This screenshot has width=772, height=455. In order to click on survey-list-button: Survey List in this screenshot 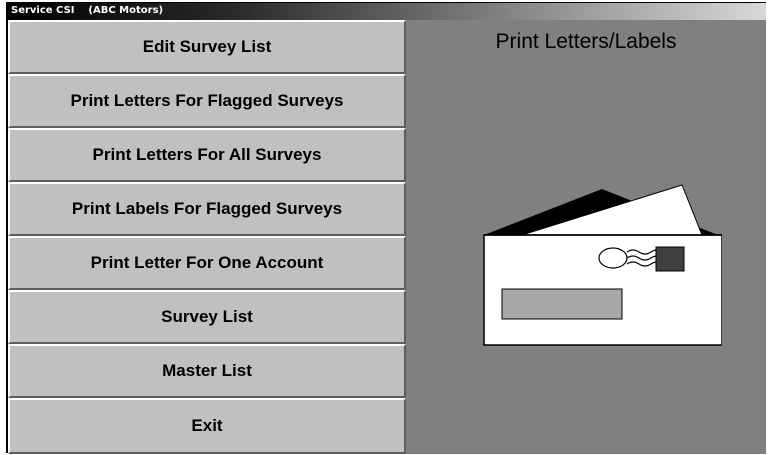, I will do `click(207, 317)`.